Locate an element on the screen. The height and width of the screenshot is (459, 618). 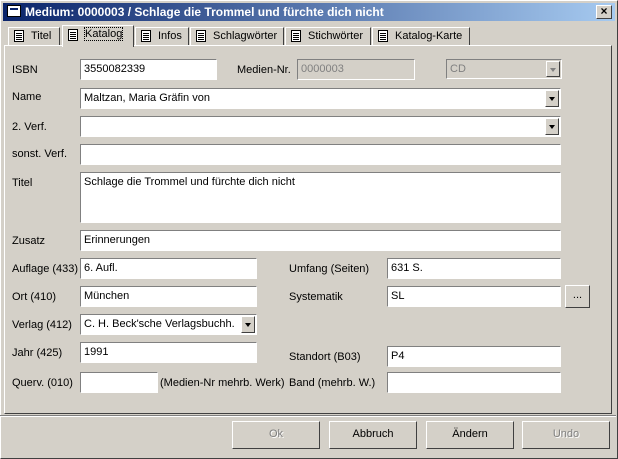
sonst-verf-label: sonst. Verf. is located at coordinates (40, 154).